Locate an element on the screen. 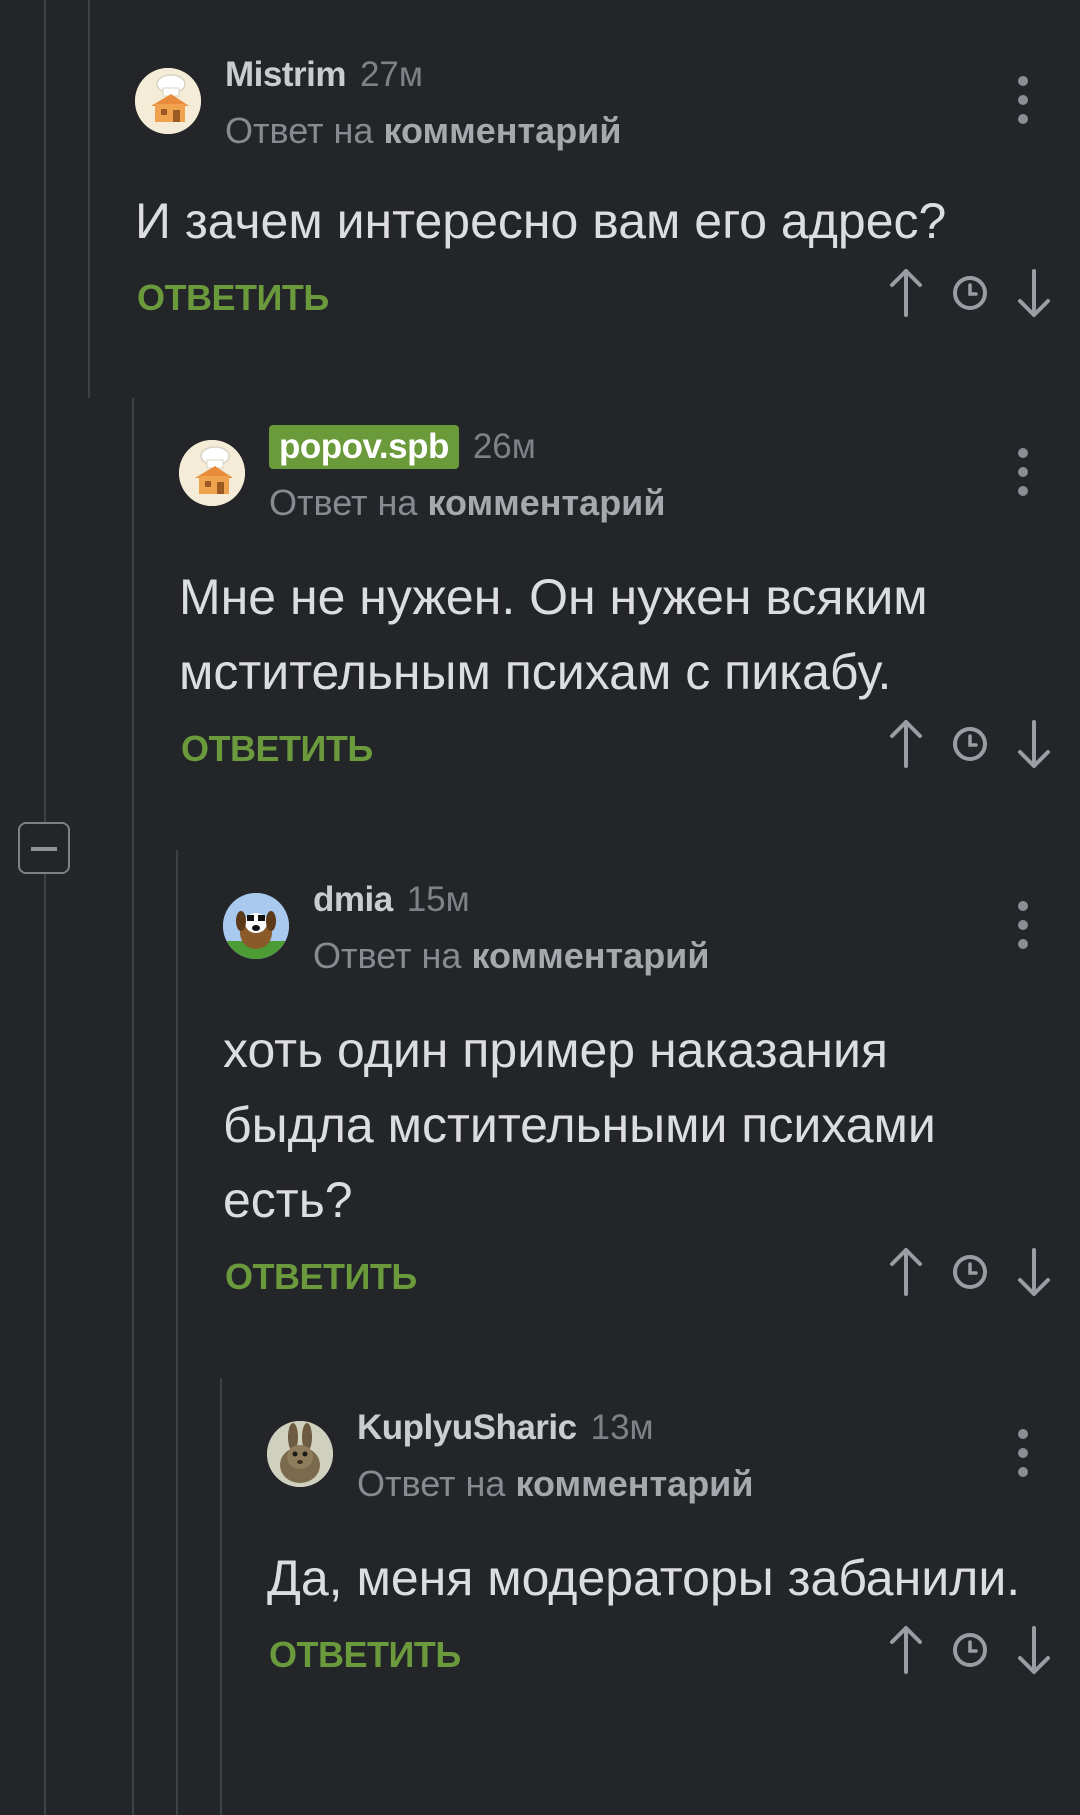 This screenshot has height=1815, width=1080. dog-avatar-icon is located at coordinates (256, 926).